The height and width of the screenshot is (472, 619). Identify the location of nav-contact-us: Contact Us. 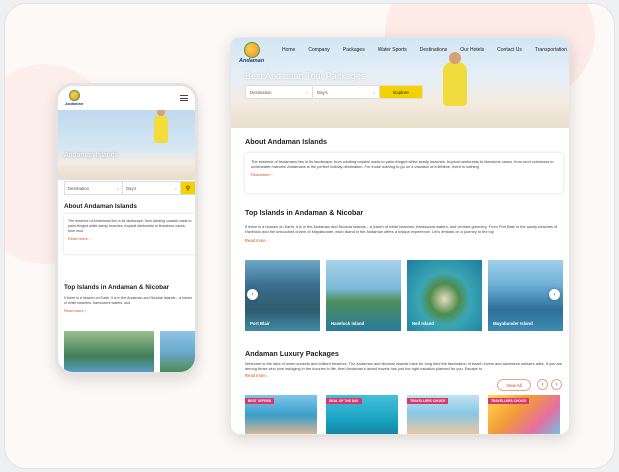
(509, 50).